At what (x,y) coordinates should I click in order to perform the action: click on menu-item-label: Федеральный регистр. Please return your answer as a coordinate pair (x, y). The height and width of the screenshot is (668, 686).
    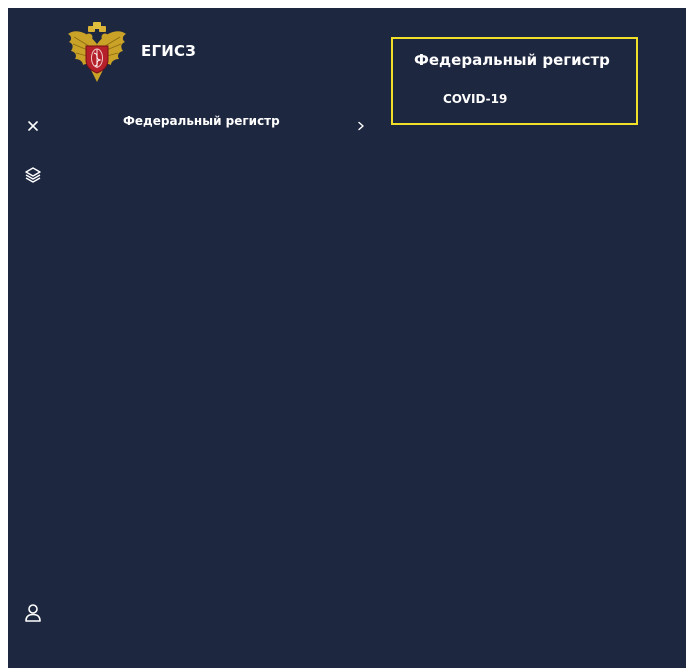
    Looking at the image, I should click on (201, 121).